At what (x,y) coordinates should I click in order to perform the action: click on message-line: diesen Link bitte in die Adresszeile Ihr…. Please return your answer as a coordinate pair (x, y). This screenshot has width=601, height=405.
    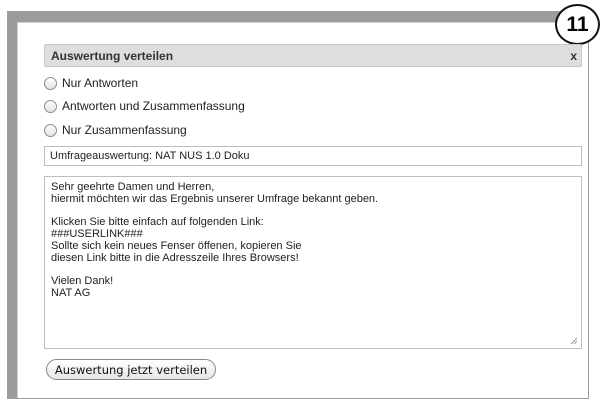
    Looking at the image, I should click on (175, 257).